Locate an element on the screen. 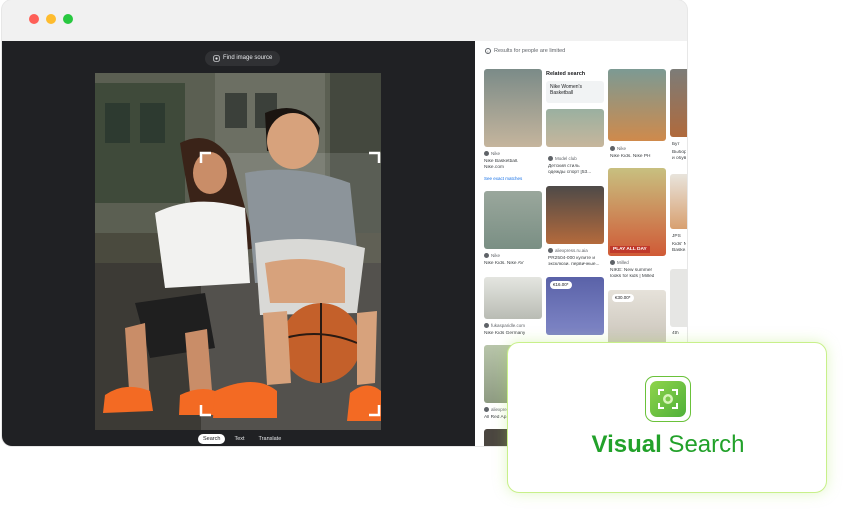 The image size is (845, 511). find-image-source-button: Find image source is located at coordinates (243, 58).